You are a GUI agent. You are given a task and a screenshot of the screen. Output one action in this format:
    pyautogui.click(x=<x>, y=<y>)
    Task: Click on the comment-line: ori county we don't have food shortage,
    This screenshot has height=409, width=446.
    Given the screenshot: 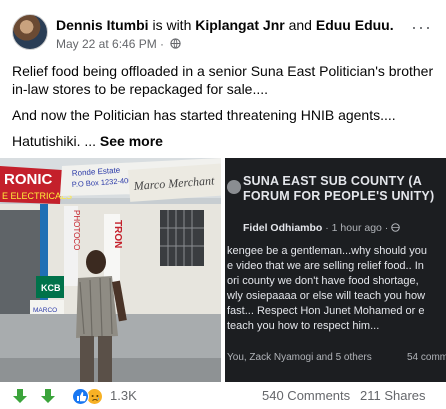 What is the action you would take?
    pyautogui.click(x=323, y=281)
    